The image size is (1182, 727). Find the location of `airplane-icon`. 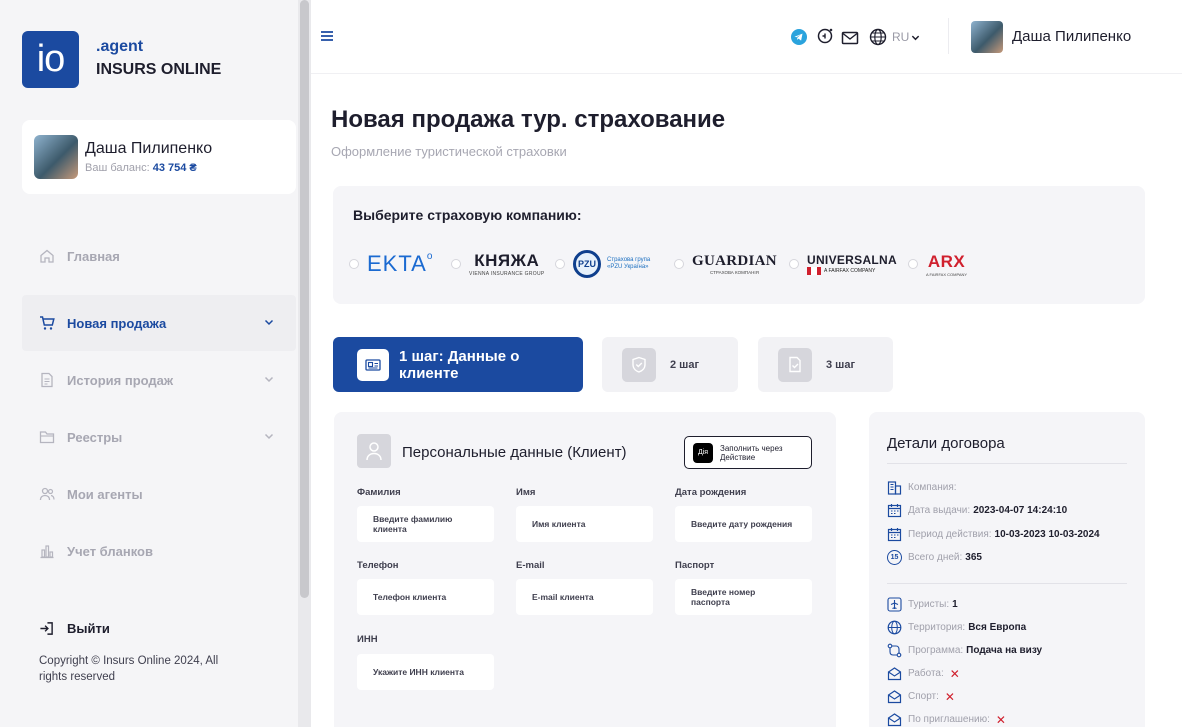

airplane-icon is located at coordinates (894, 604).